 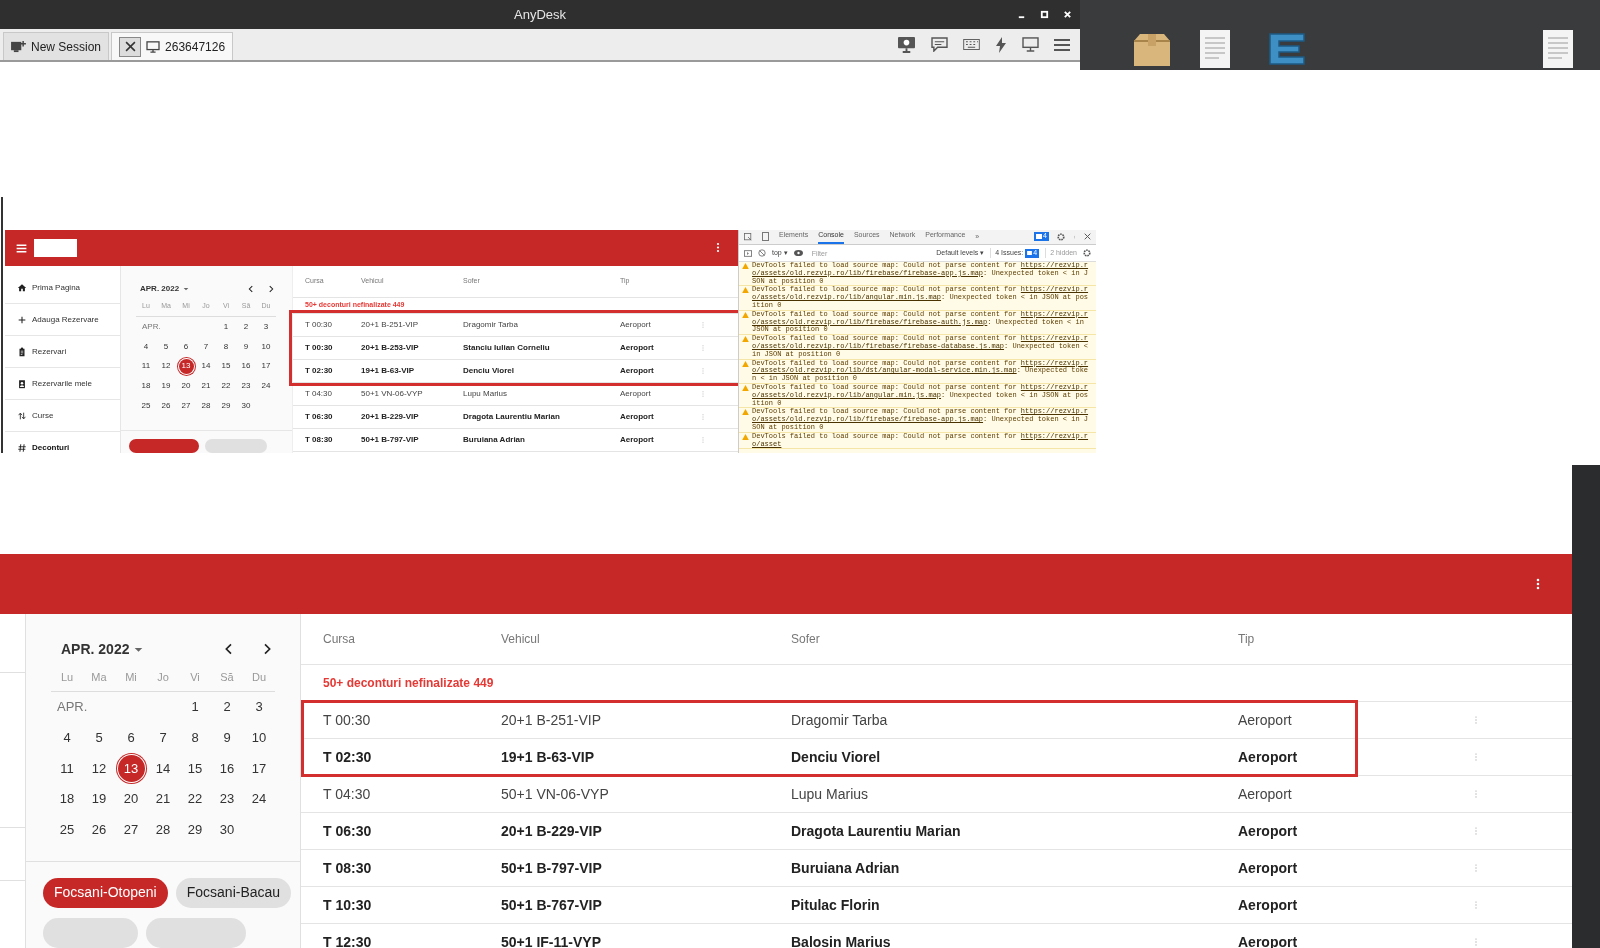 What do you see at coordinates (131, 677) in the screenshot?
I see `weekday-label: Mi` at bounding box center [131, 677].